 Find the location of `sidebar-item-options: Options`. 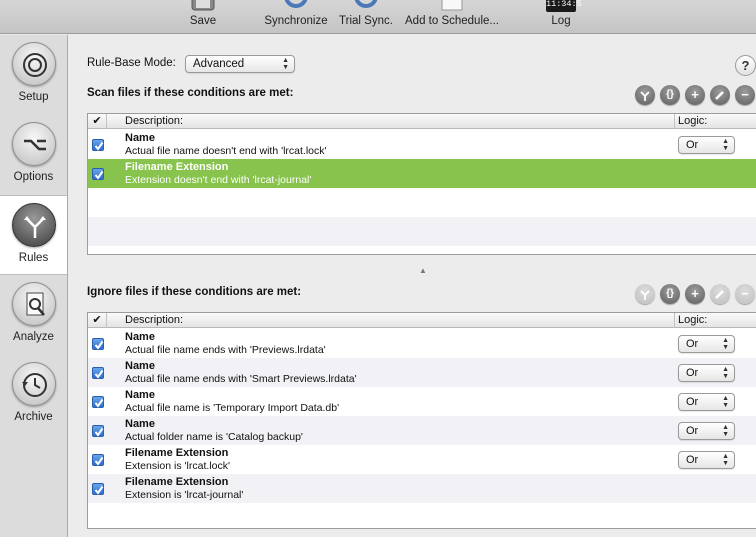

sidebar-item-options: Options is located at coordinates (33, 155).